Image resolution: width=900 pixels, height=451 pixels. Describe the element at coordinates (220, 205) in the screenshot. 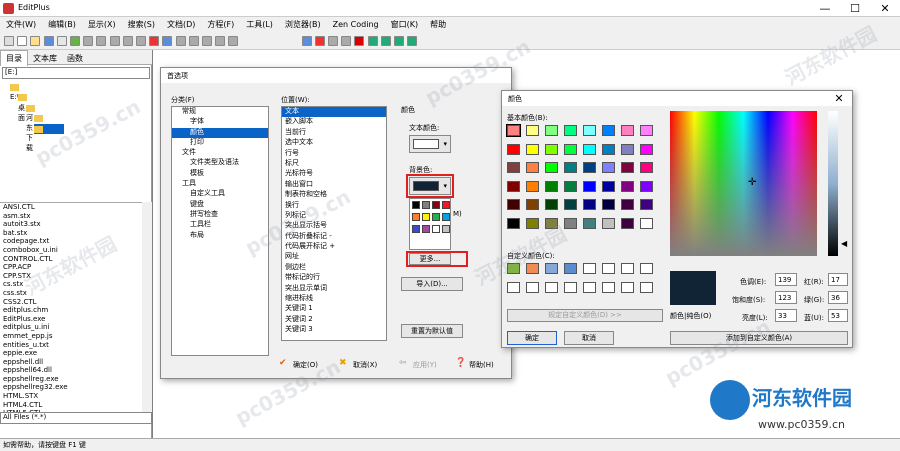

I see `category-item: 键盘` at that location.